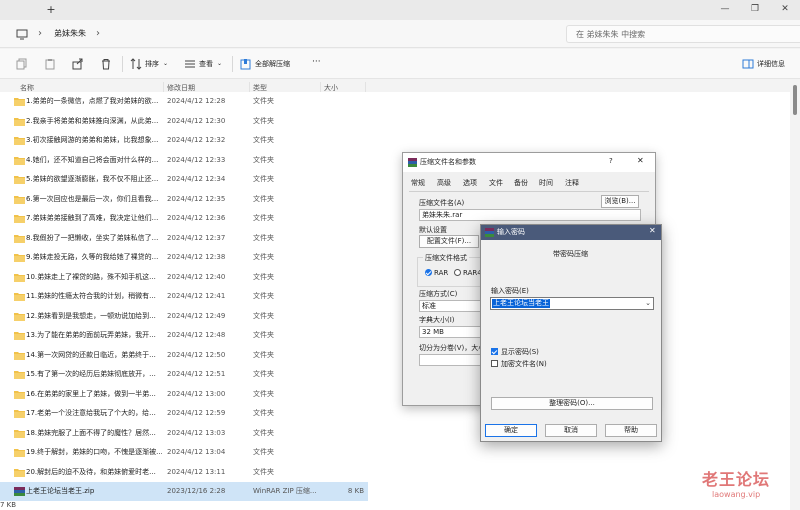  Describe the element at coordinates (184, 472) in the screenshot. I see `file-row: 20.解封后的迫不及待，和弟妹俯爱时老... 2024/4/12 13:11 文件夹` at that location.